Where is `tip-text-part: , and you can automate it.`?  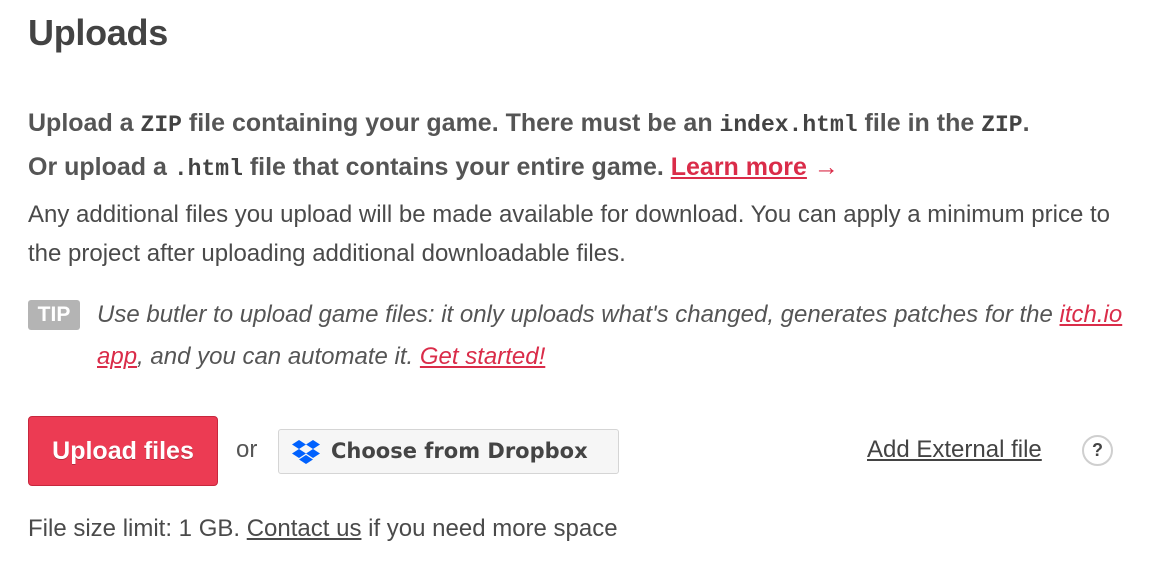
tip-text-part: , and you can automate it. is located at coordinates (278, 356).